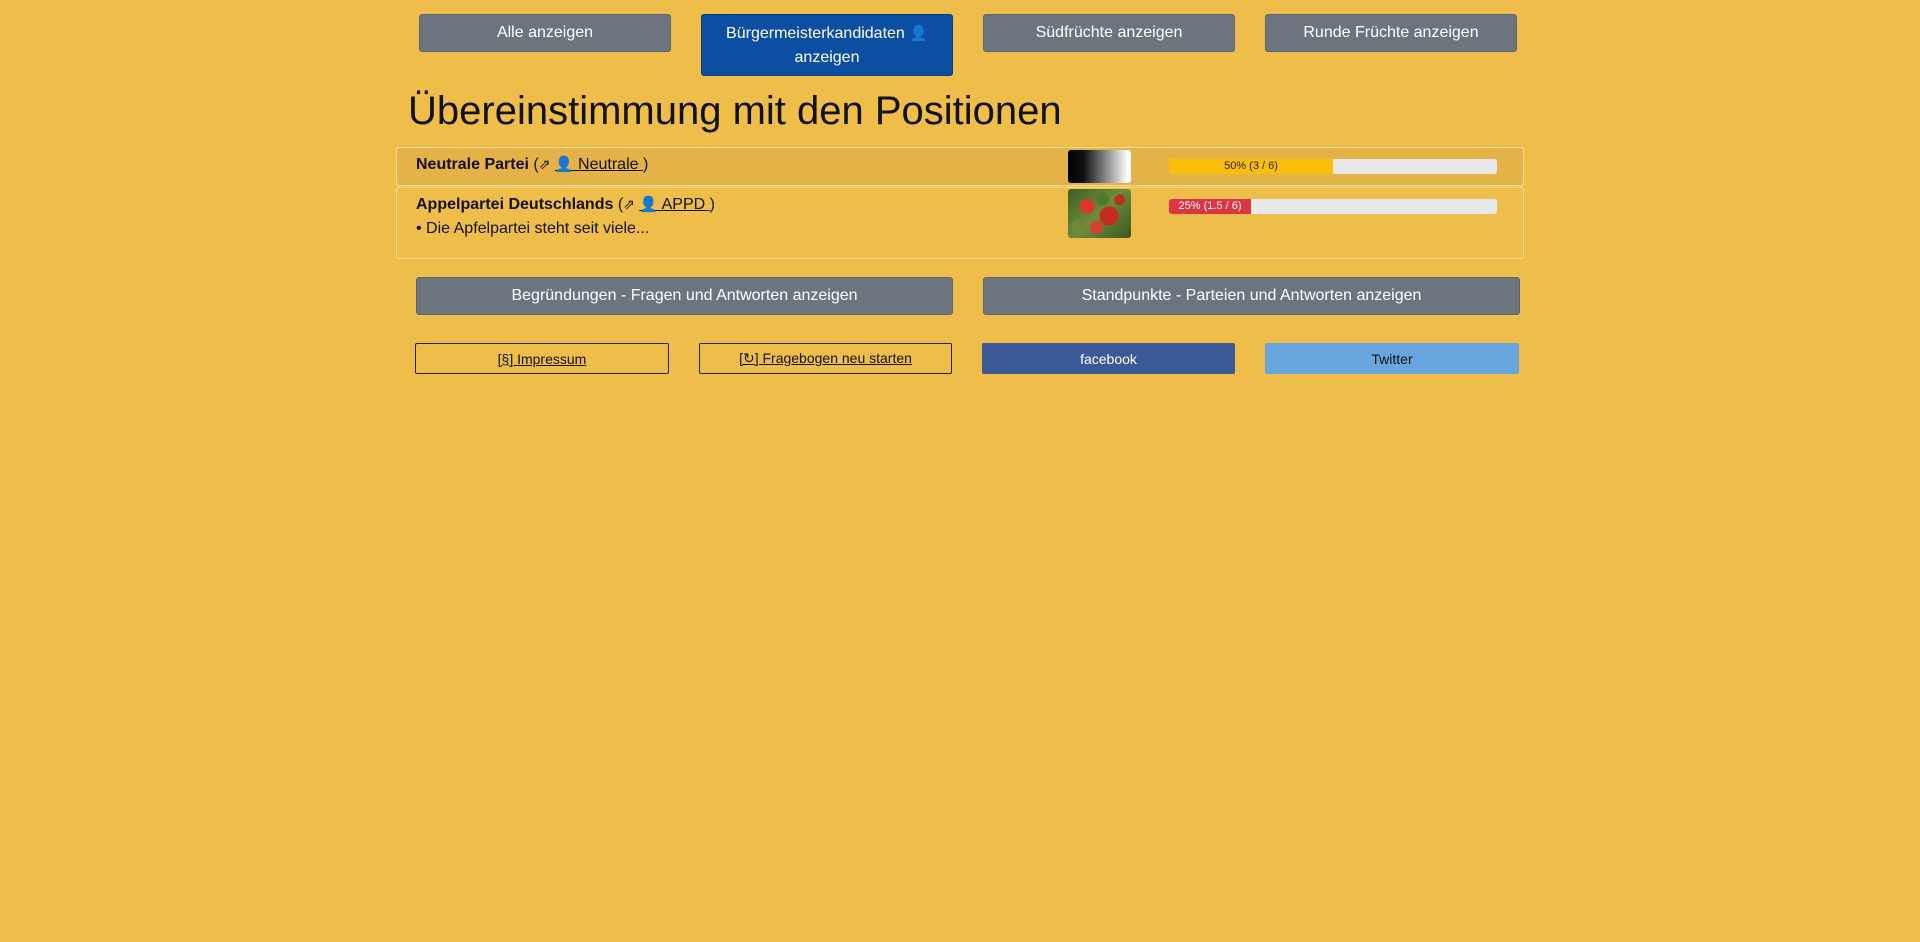 The width and height of the screenshot is (1920, 942). What do you see at coordinates (1108, 358) in the screenshot?
I see `facebook-share-button: facebook` at bounding box center [1108, 358].